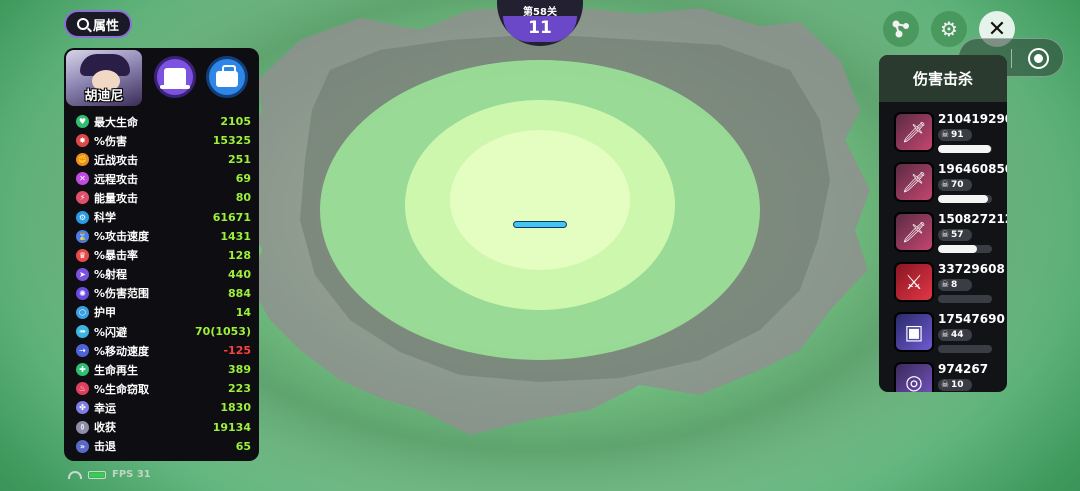  What do you see at coordinates (82, 236) in the screenshot?
I see `stat-icon: ⌛` at bounding box center [82, 236].